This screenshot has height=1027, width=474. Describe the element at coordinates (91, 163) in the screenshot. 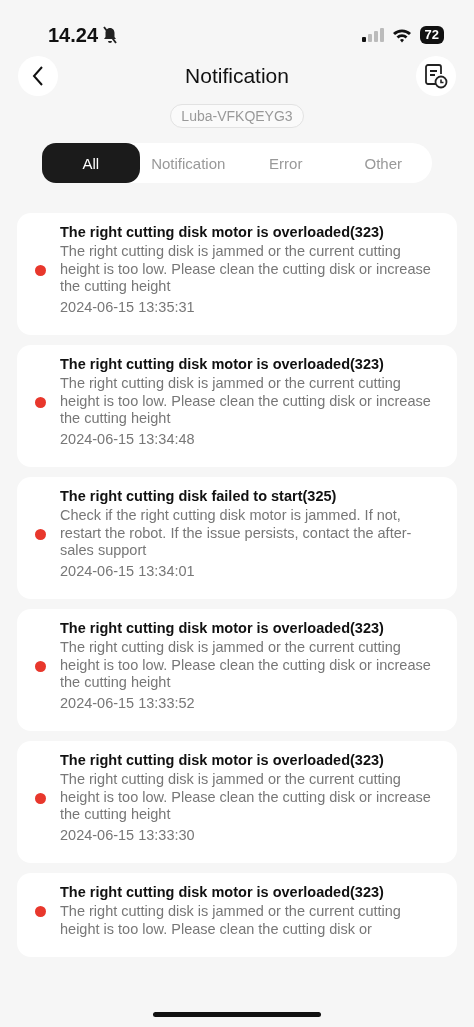

I see `filter-tab: All` at that location.